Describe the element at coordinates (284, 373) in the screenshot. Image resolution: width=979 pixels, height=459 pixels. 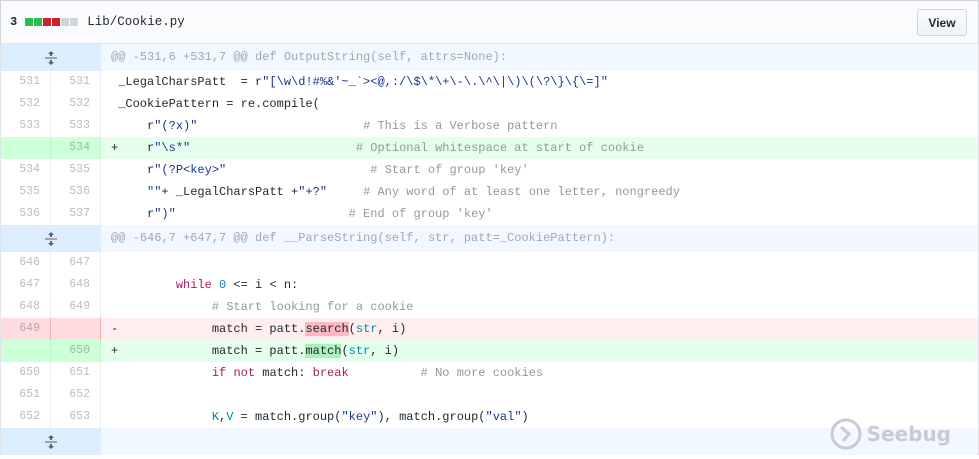
I see `code-text: match:` at that location.